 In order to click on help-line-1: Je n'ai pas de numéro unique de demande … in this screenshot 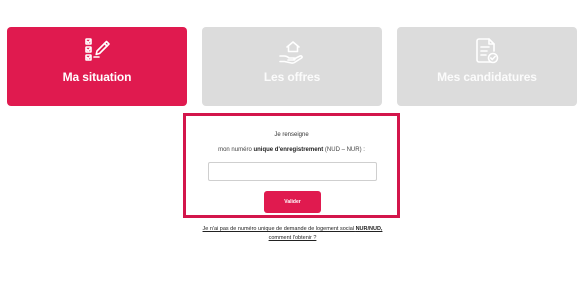, I will do `click(292, 229)`.